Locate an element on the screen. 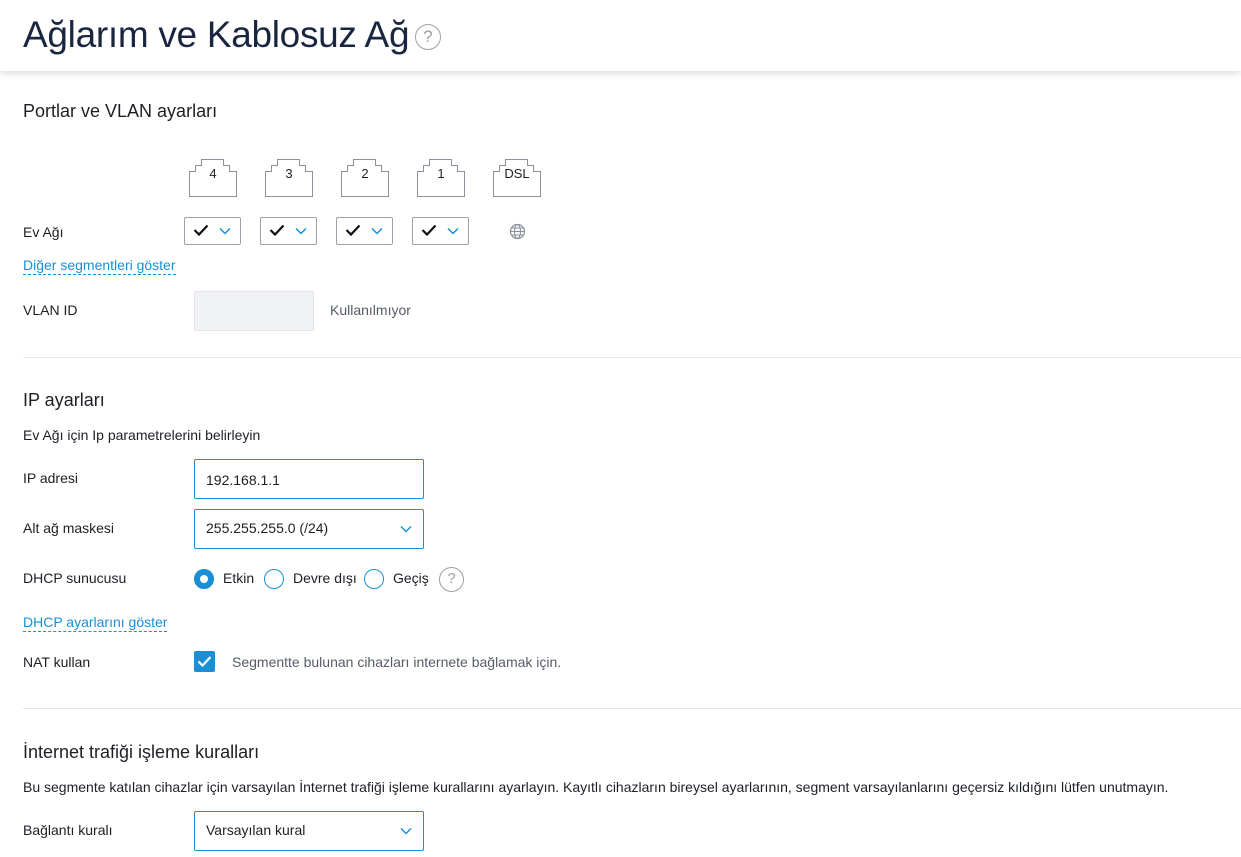  ip-address-value: 192.168.1.1 is located at coordinates (243, 480).